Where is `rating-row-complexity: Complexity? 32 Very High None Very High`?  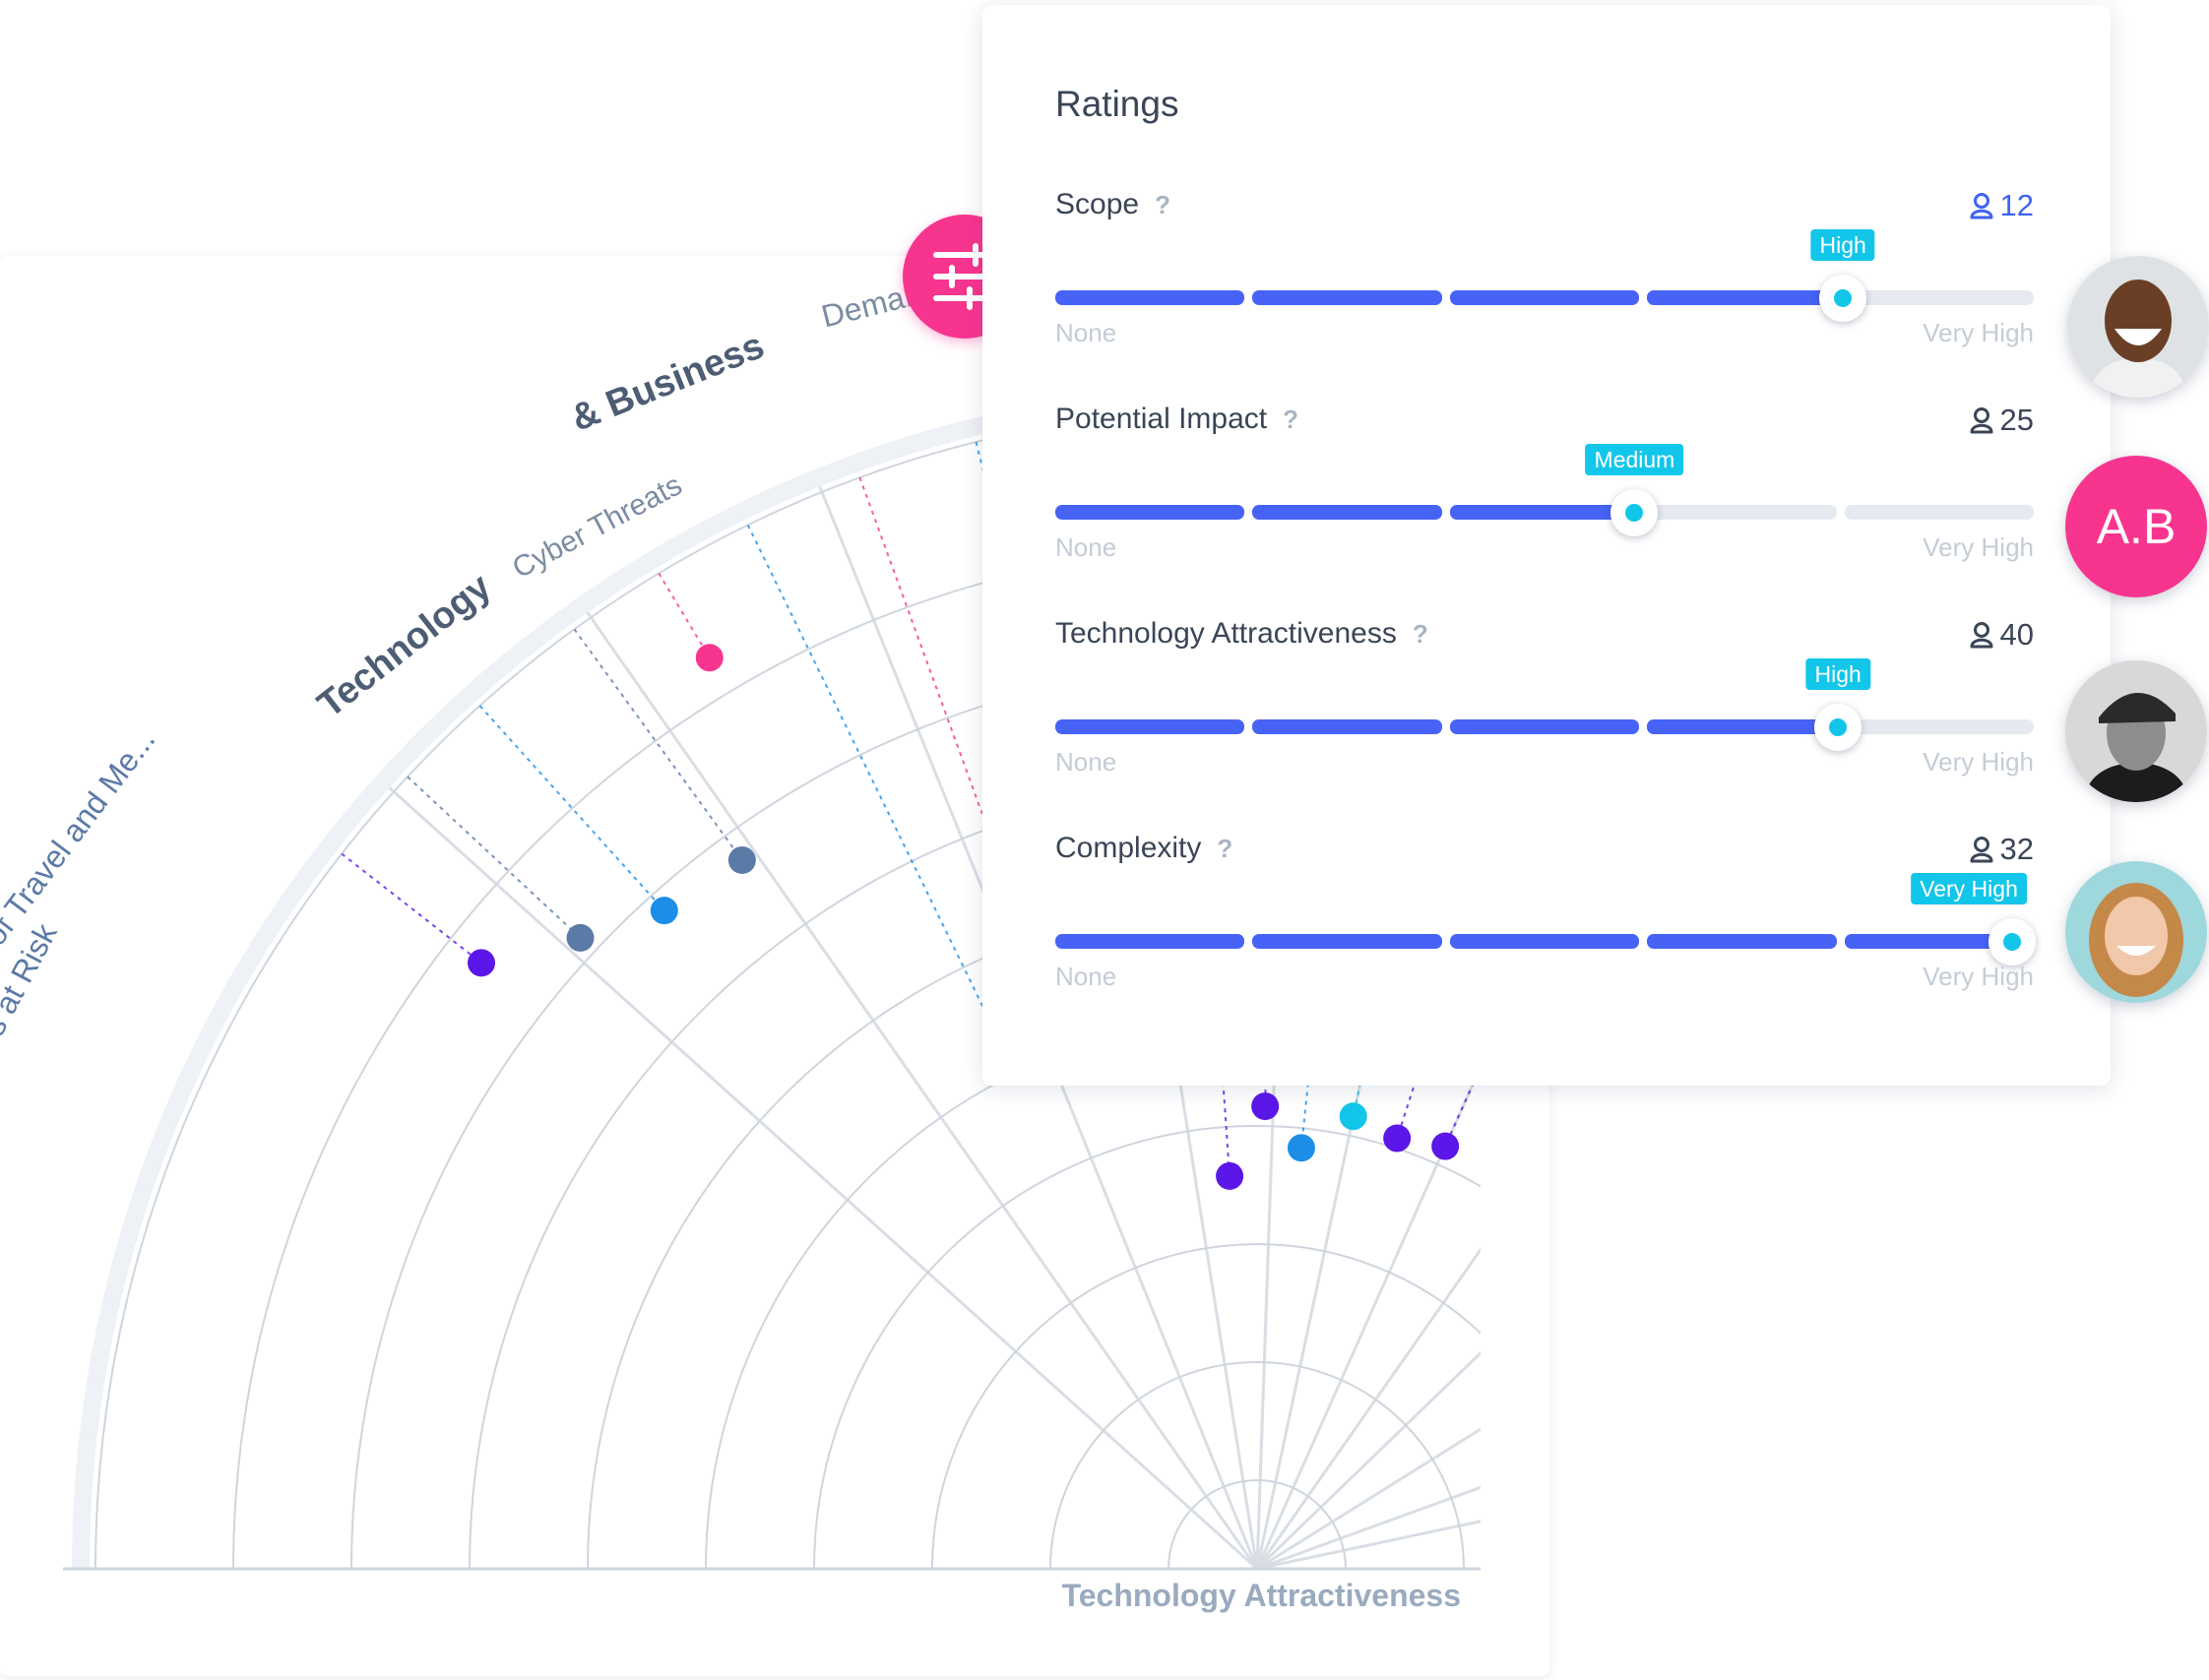
rating-row-complexity: Complexity? 32 Very High None Very High is located at coordinates (1546, 935).